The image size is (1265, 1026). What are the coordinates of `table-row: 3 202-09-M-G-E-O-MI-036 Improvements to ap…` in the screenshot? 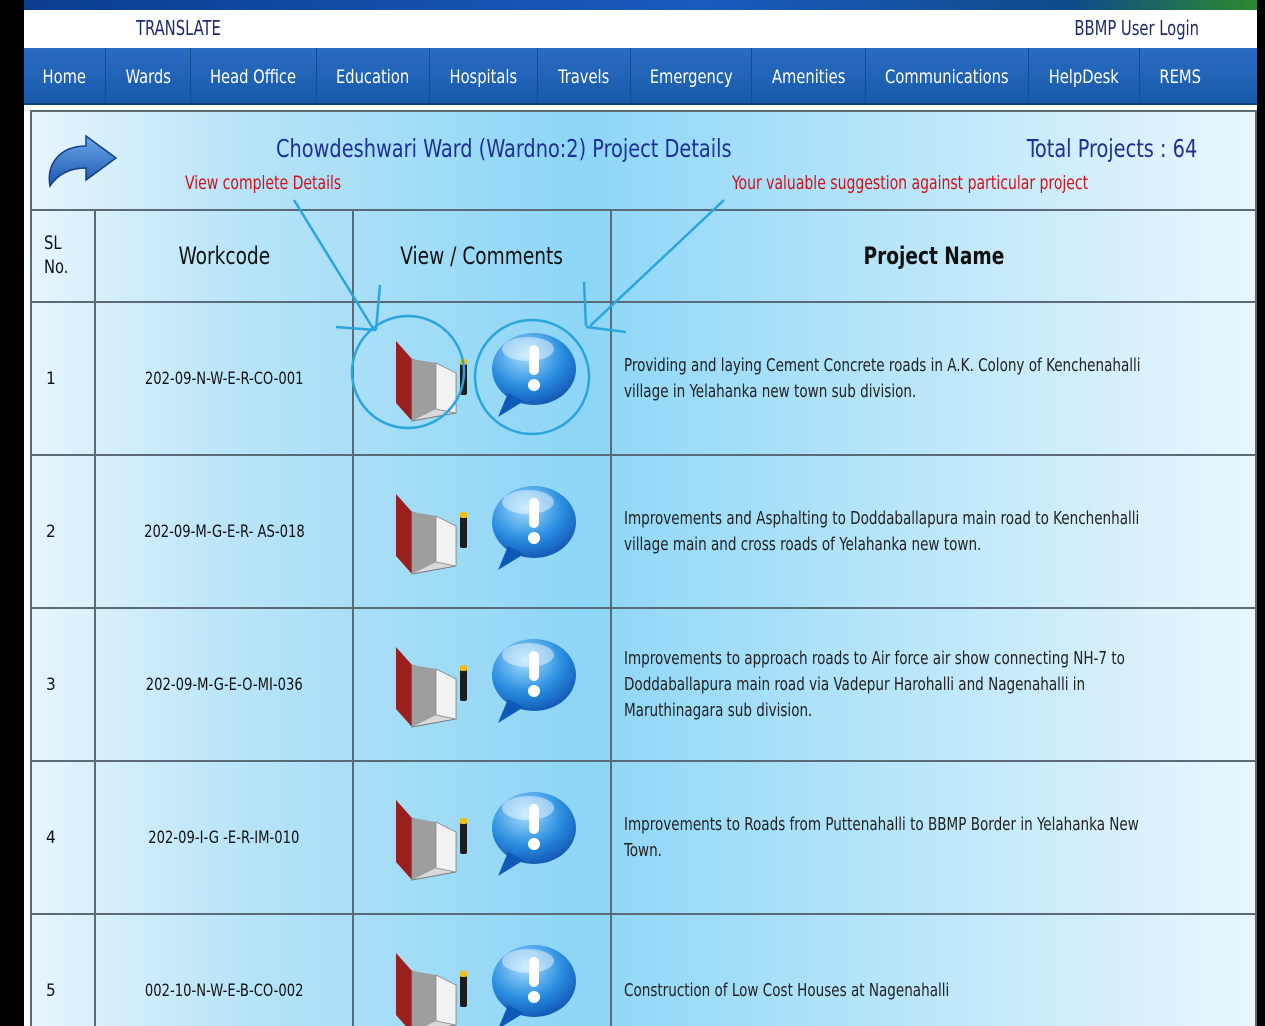 It's located at (643, 685).